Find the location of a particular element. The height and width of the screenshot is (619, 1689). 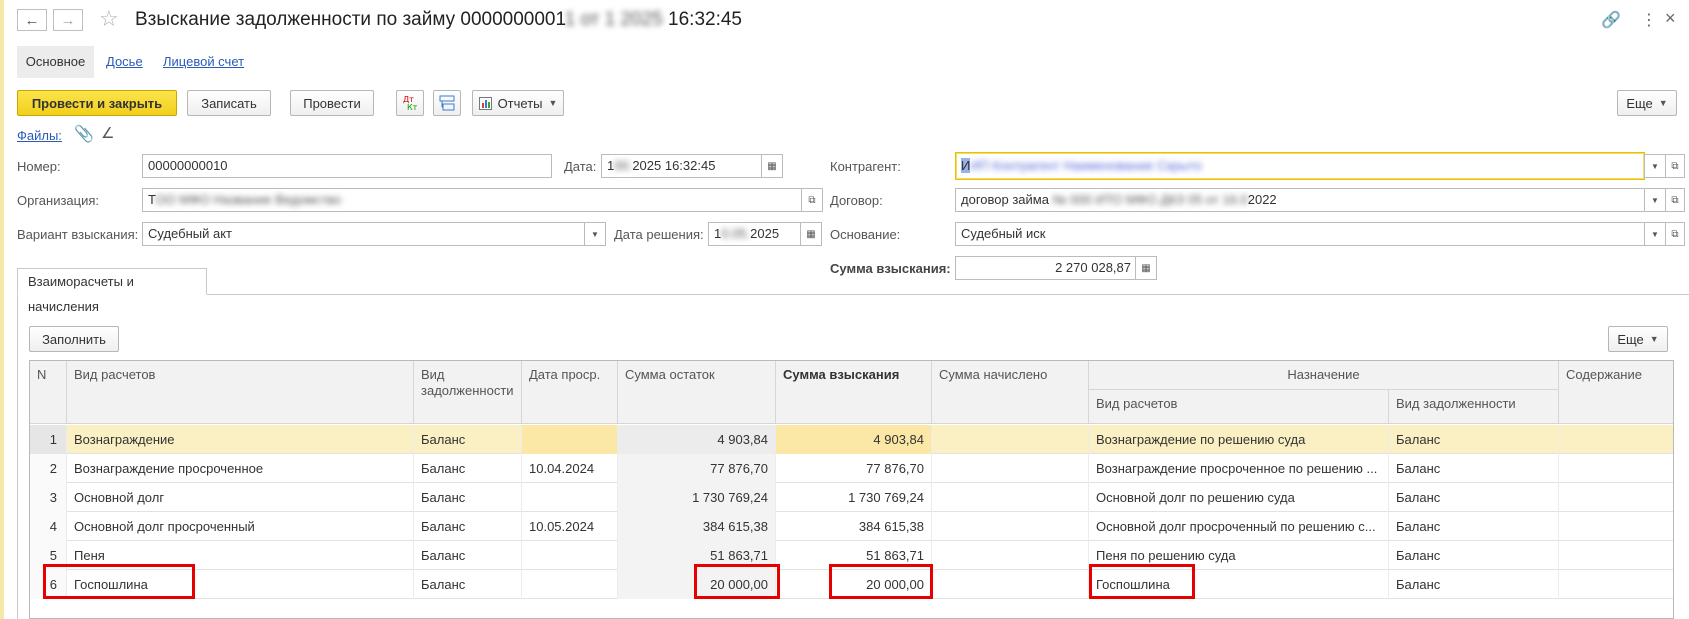

header-debt-kind: Вид задолженности is located at coordinates (468, 392).